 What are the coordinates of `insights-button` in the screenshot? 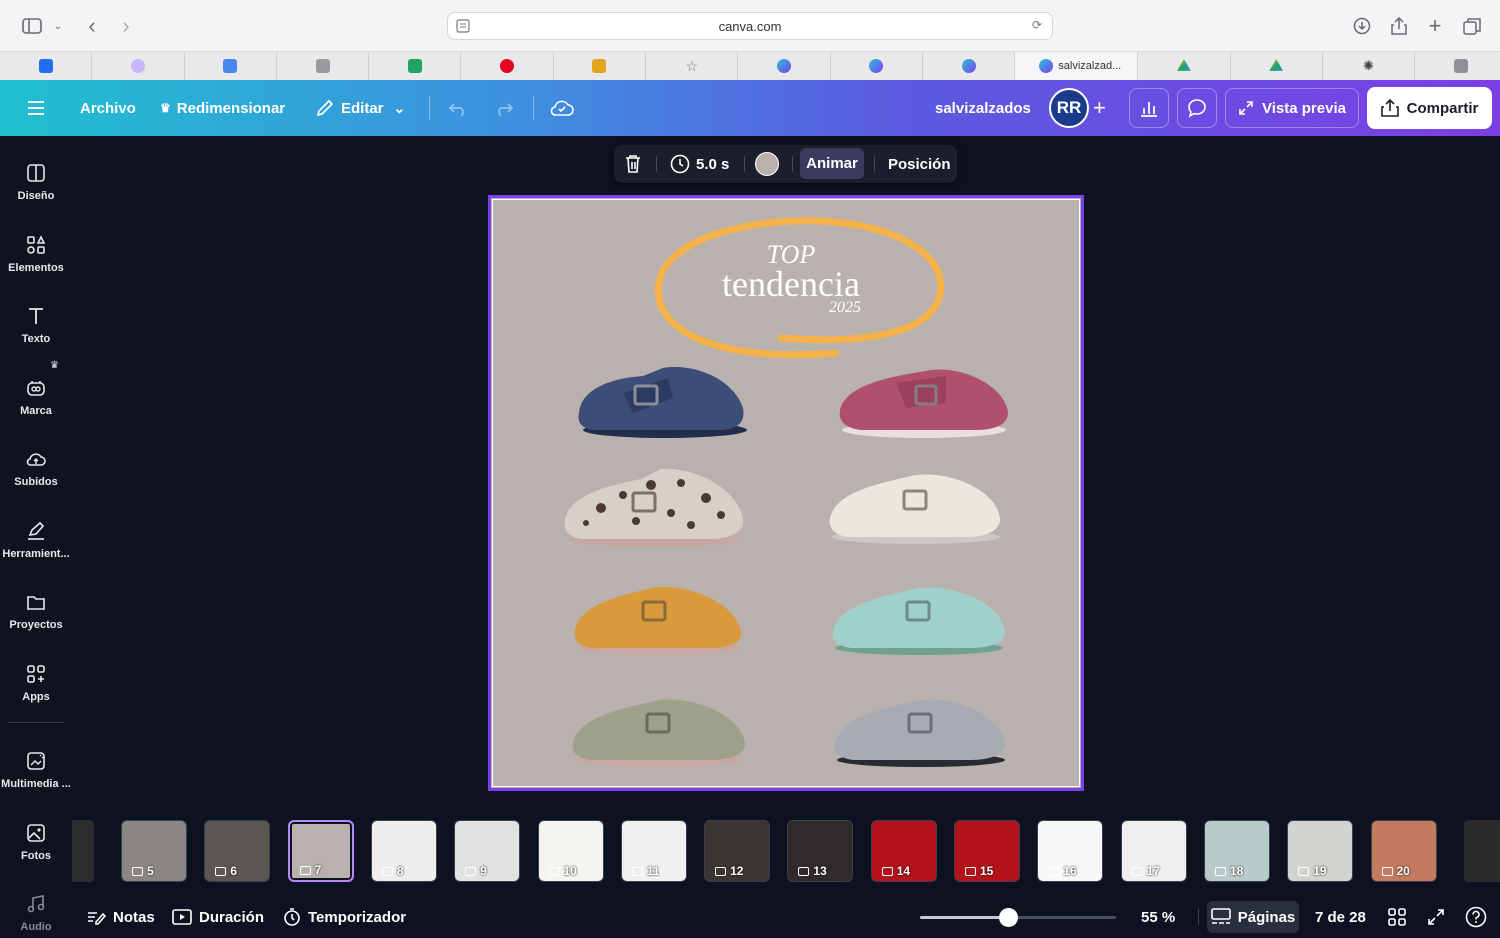 It's located at (1149, 108).